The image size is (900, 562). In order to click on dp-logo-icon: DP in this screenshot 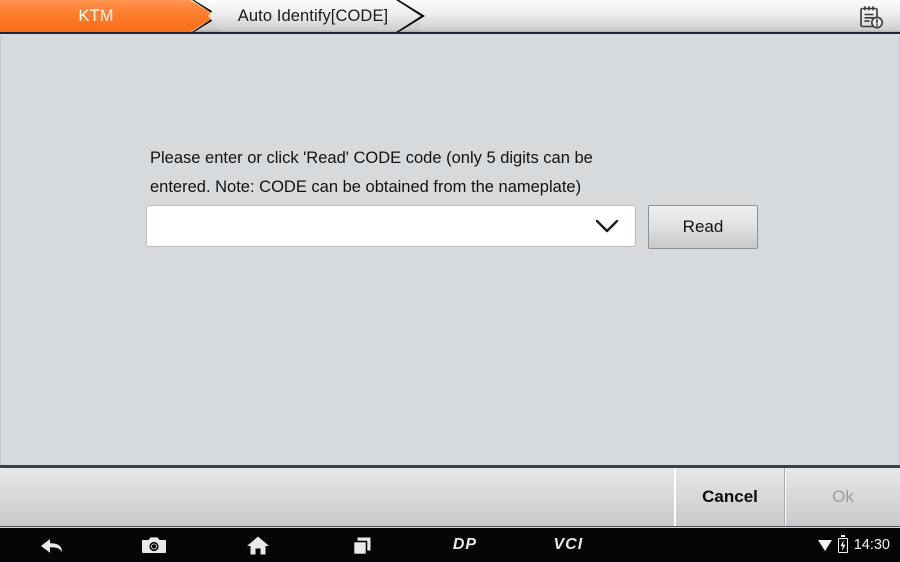, I will do `click(464, 545)`.